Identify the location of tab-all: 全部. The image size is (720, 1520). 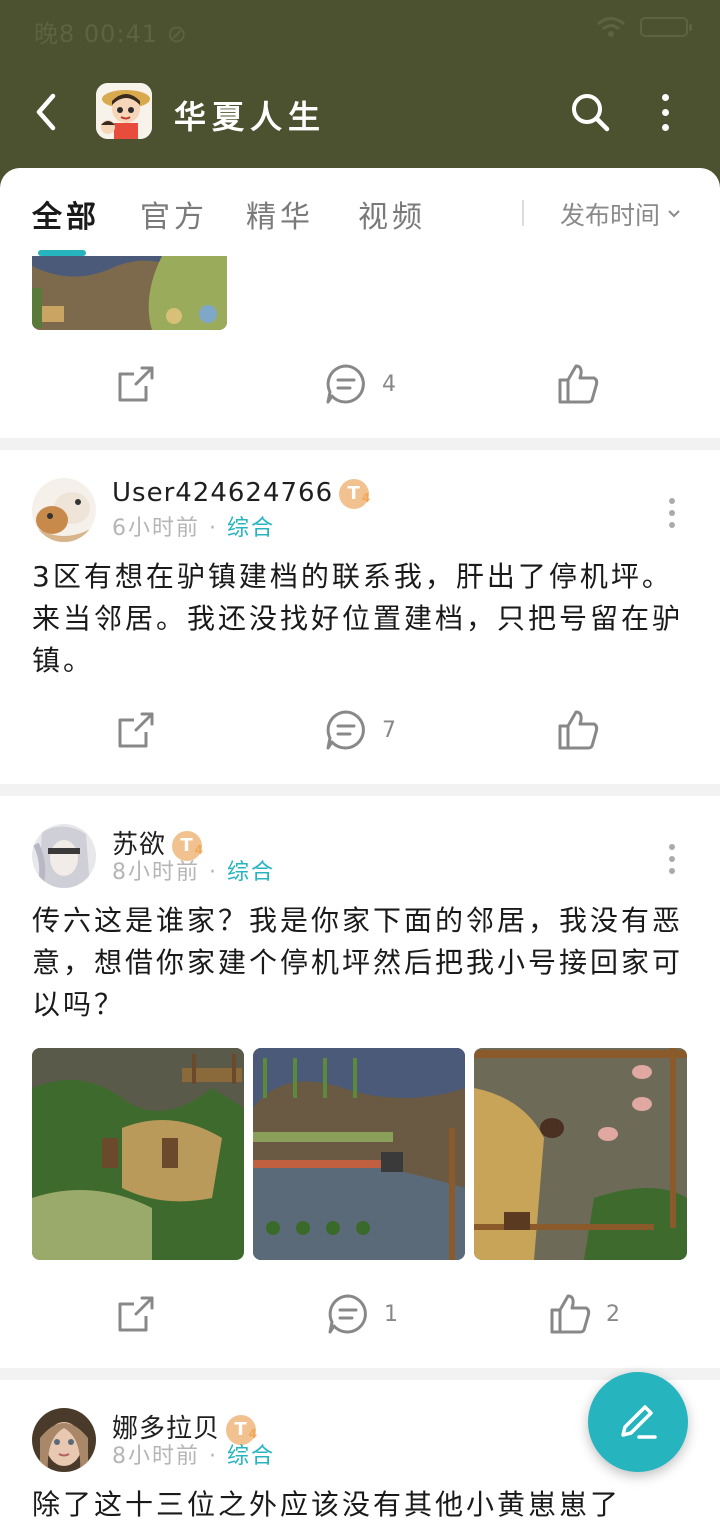
(66, 214).